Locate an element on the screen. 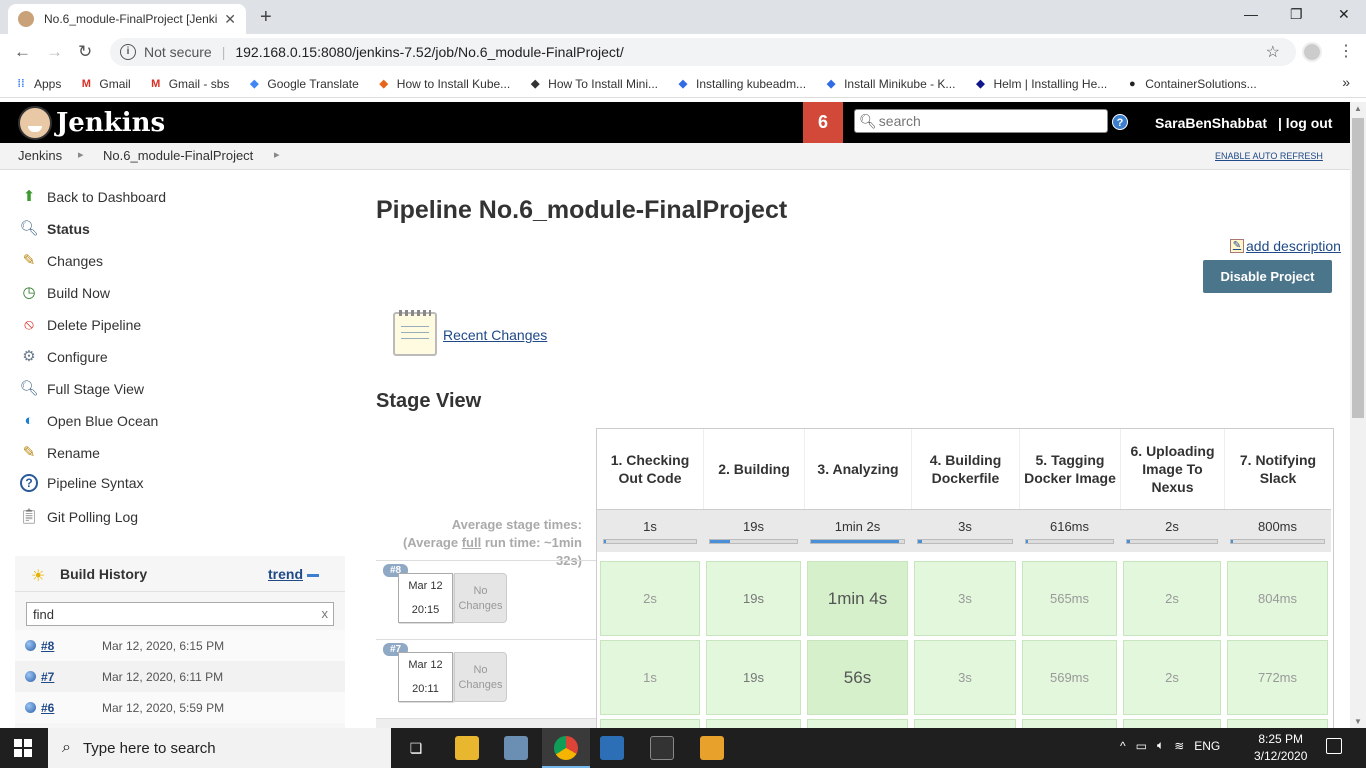 The image size is (1366, 768). sidebar-item-rename: ✎ Rename is located at coordinates (59, 453).